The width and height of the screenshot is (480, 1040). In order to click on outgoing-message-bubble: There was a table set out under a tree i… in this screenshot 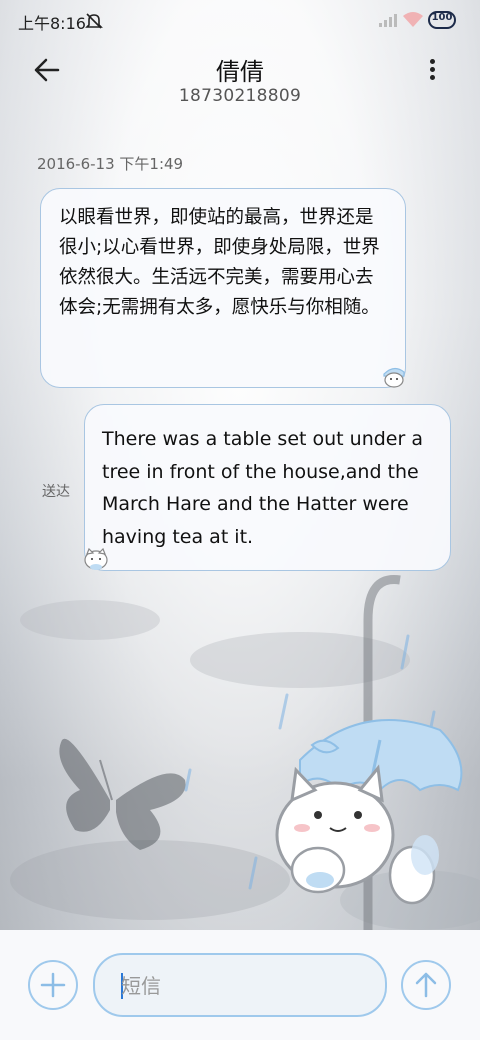, I will do `click(267, 487)`.